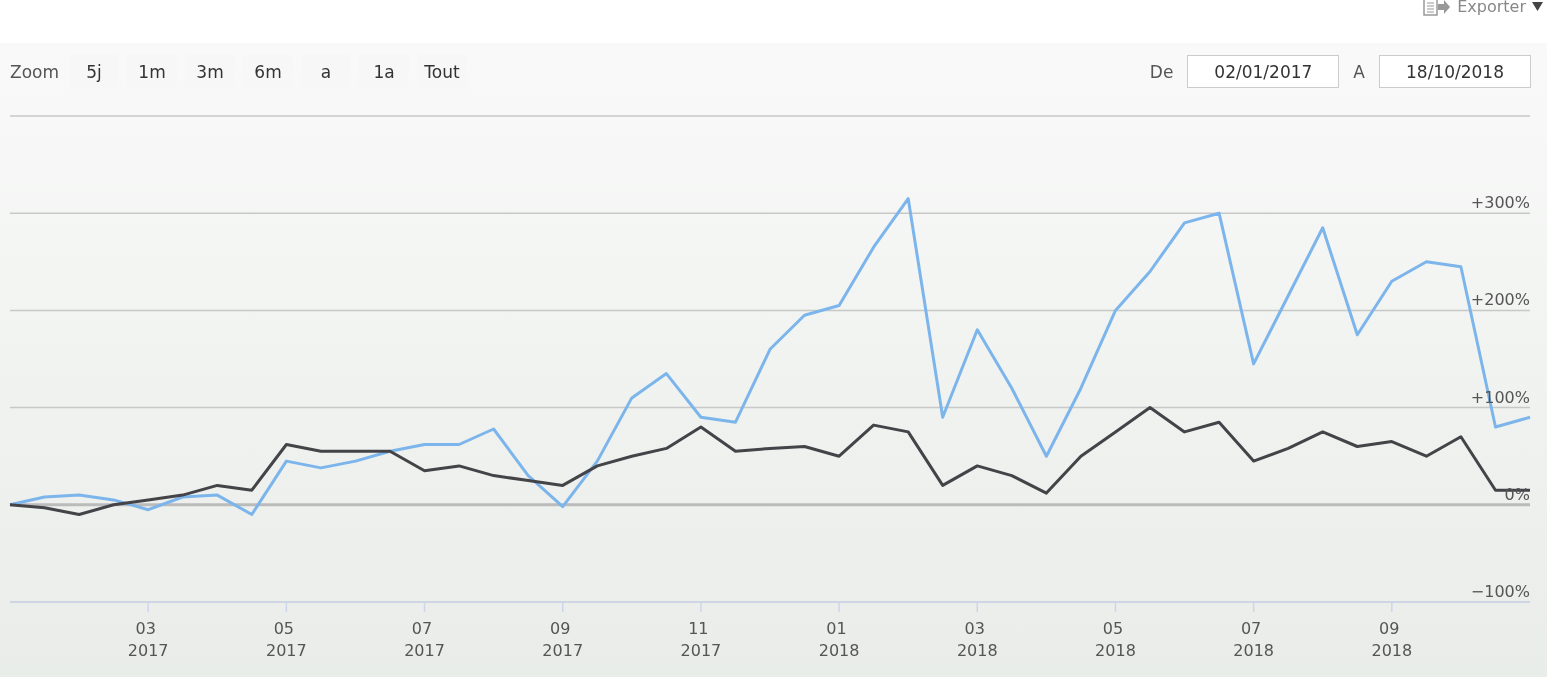 The width and height of the screenshot is (1547, 677). Describe the element at coordinates (286, 639) in the screenshot. I see `x-axis-label: 05 2017` at that location.